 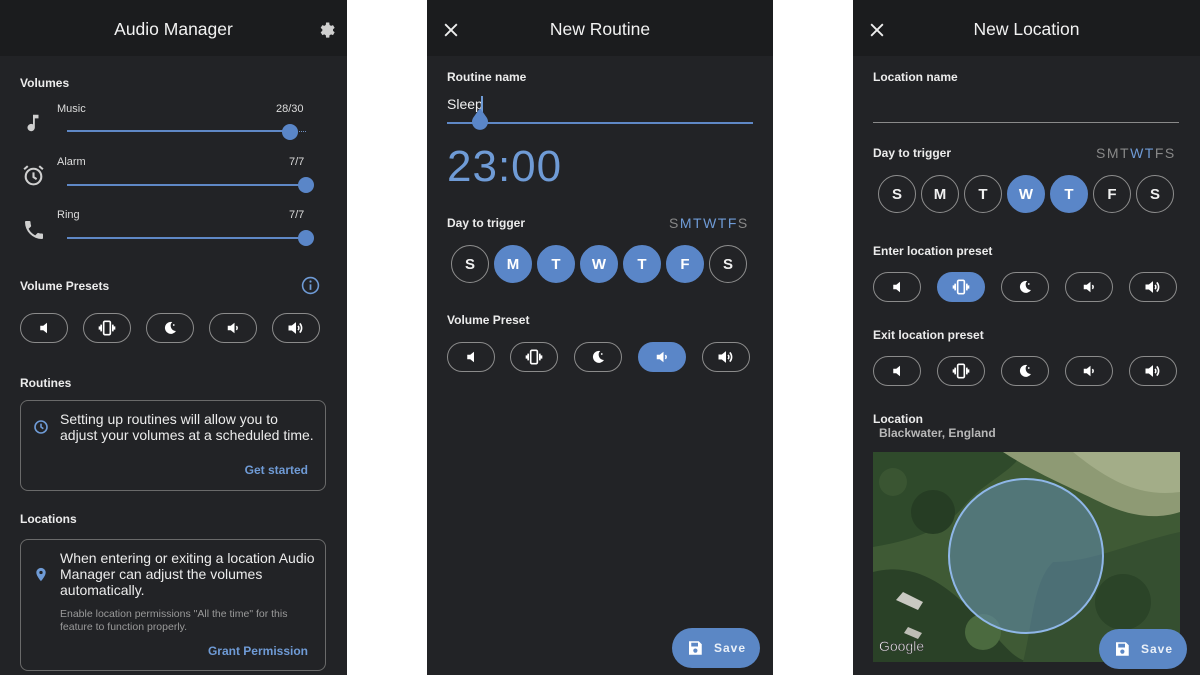 I want to click on week-letter-6: S, so click(x=1170, y=153).